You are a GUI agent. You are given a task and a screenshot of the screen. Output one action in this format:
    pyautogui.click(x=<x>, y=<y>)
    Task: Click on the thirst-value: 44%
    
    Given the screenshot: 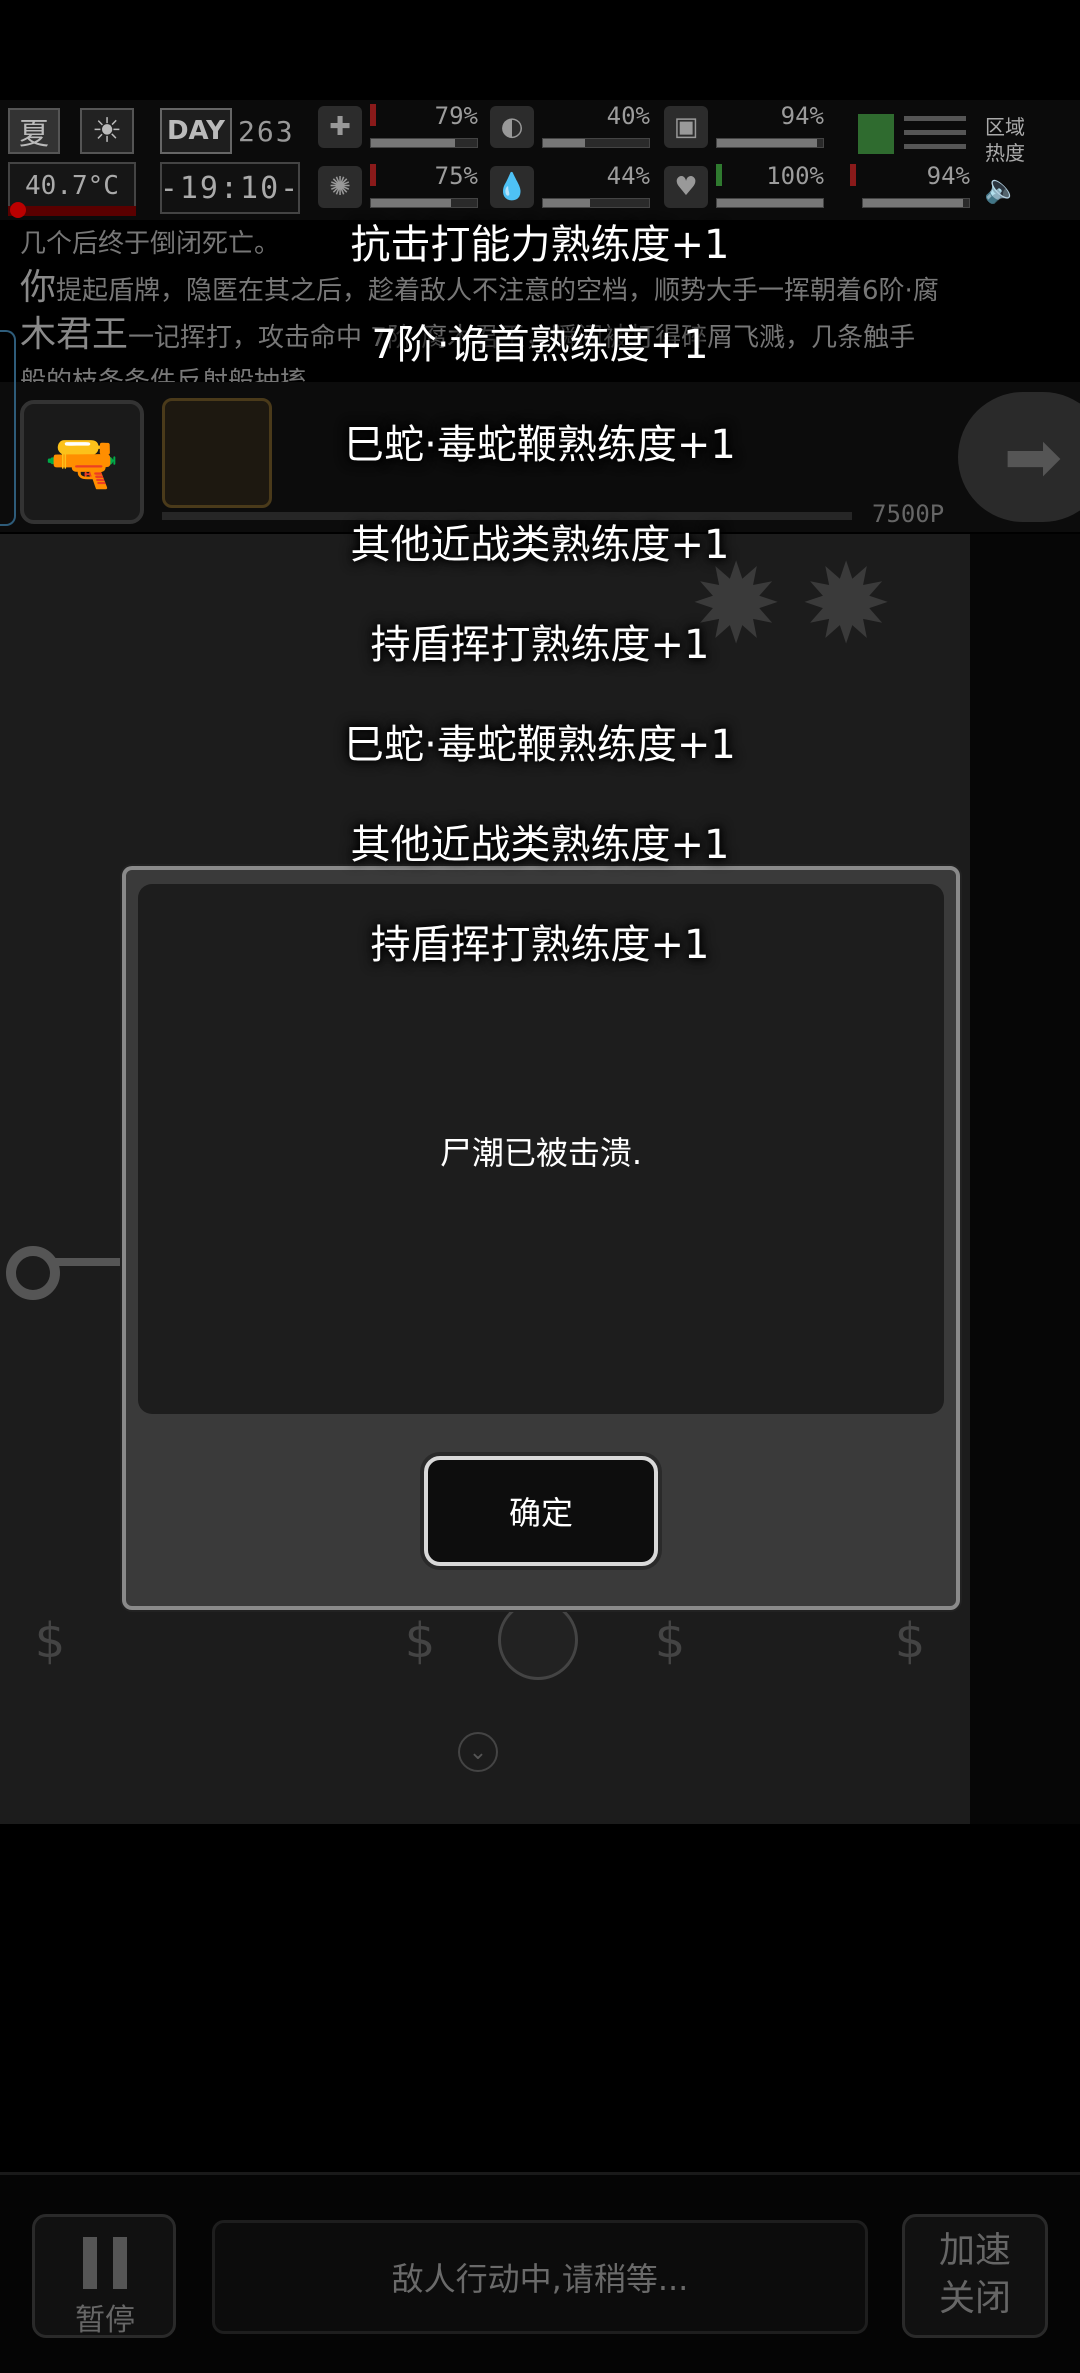 What is the action you would take?
    pyautogui.click(x=628, y=176)
    